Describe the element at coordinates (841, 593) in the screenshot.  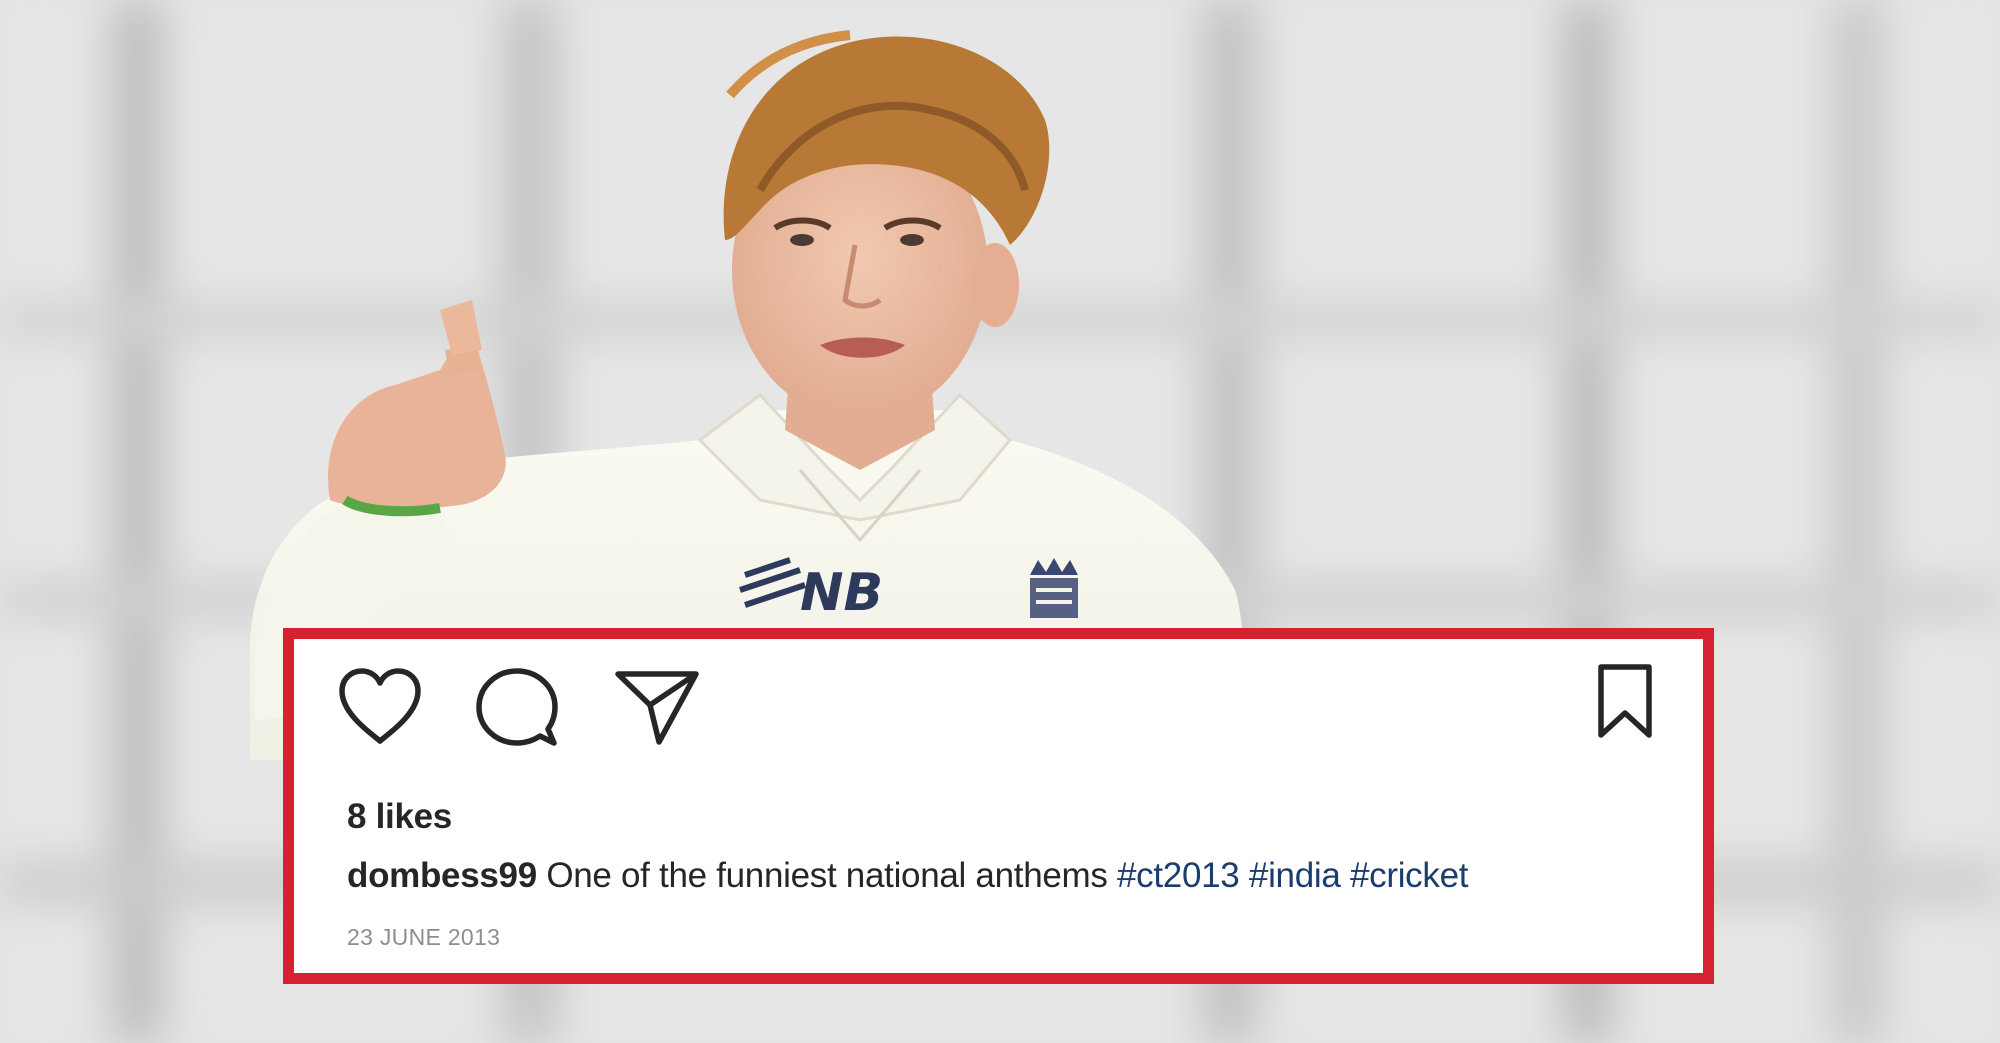
I see `shirt-logo-text: NB` at that location.